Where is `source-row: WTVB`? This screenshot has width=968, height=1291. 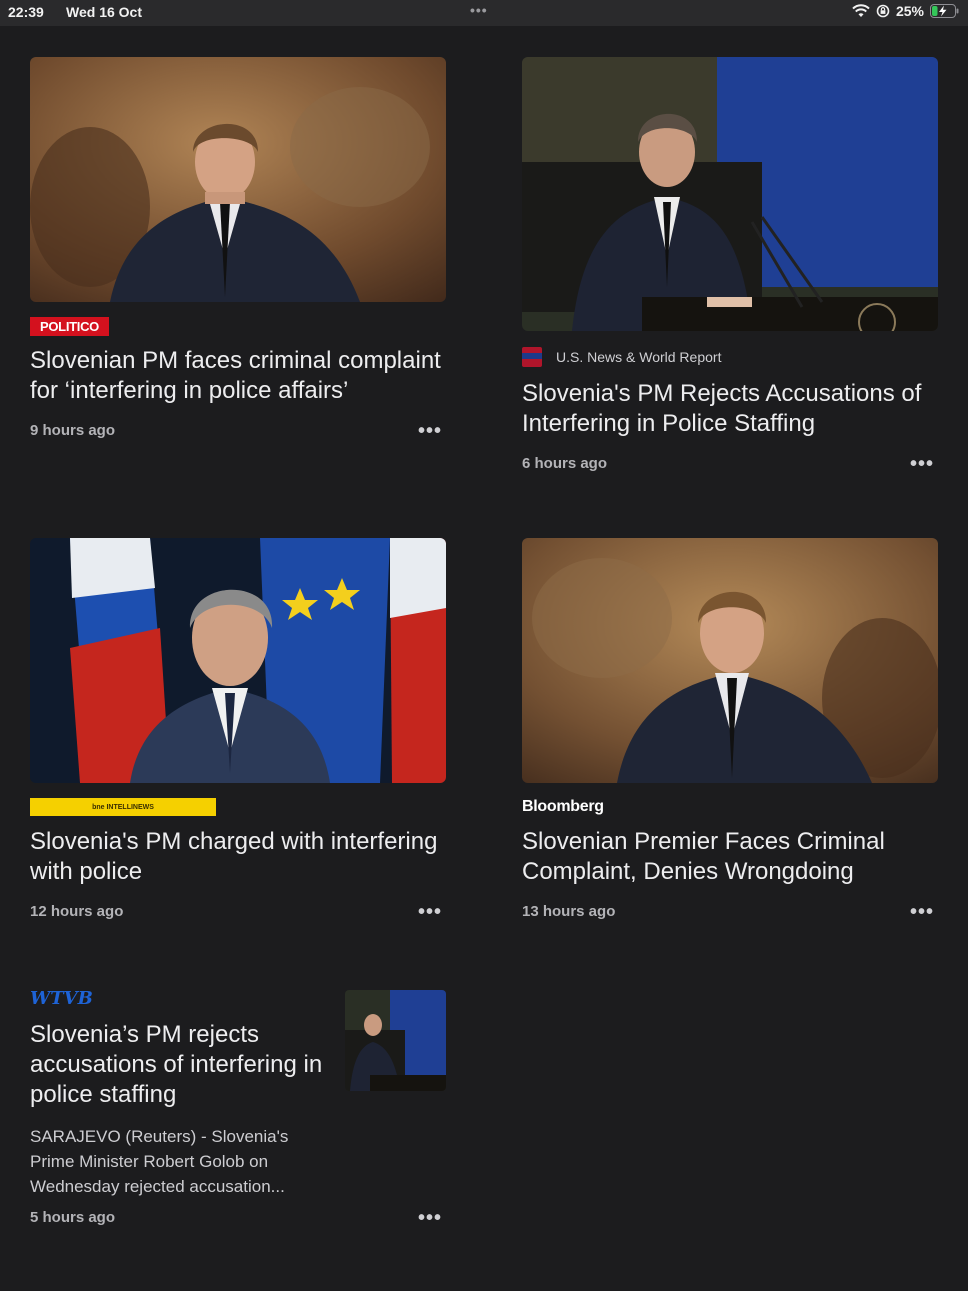
source-row: WTVB is located at coordinates (180, 998).